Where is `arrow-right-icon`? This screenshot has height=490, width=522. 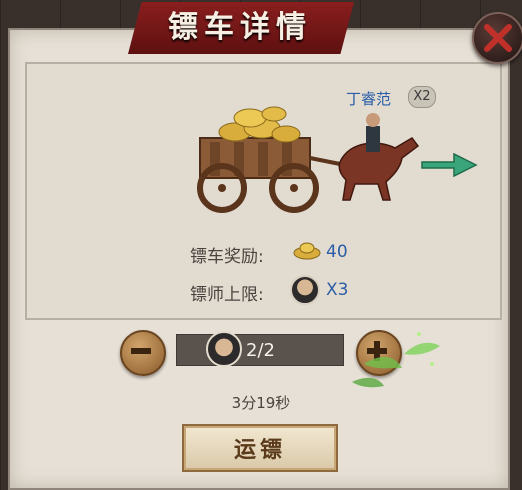 arrow-right-icon is located at coordinates (449, 165).